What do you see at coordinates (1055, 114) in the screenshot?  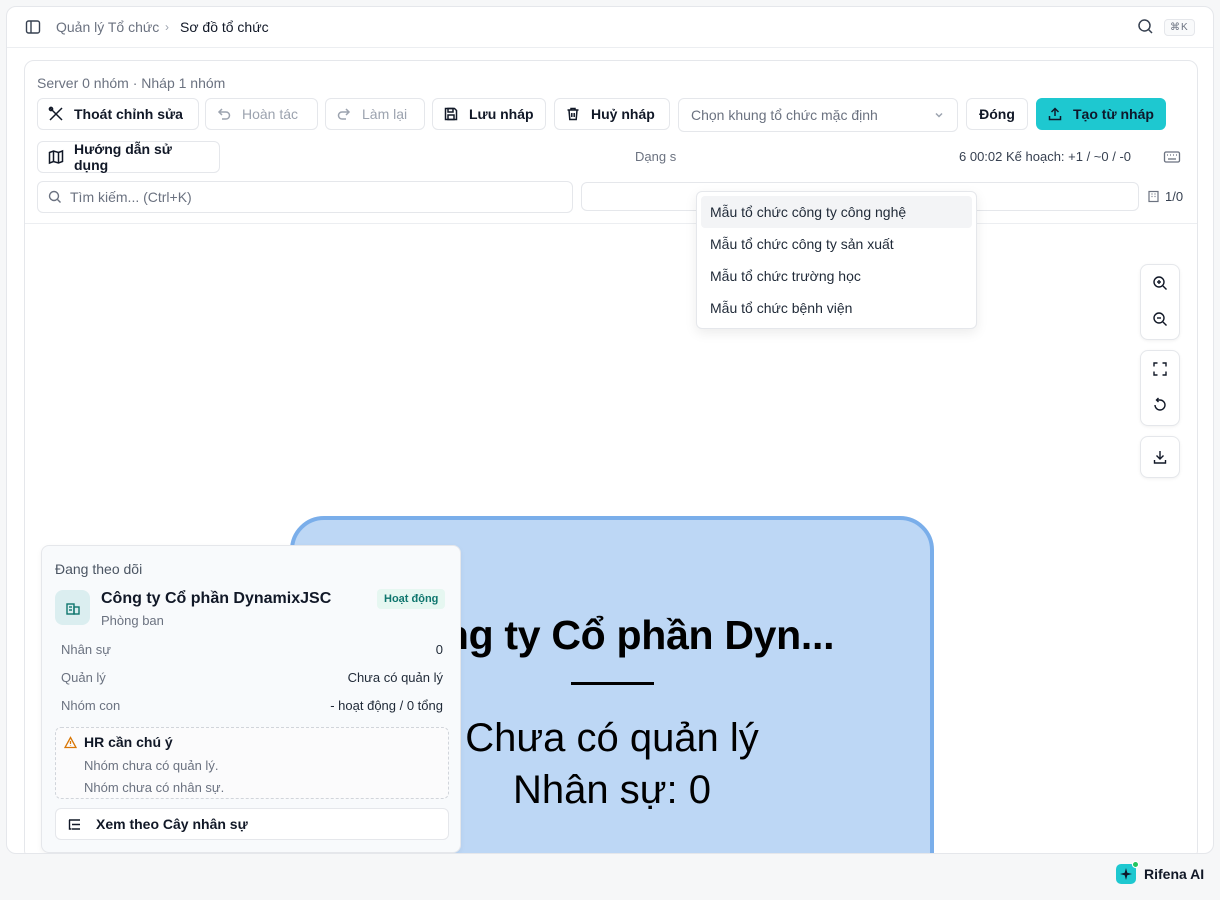 I see `upload-icon` at bounding box center [1055, 114].